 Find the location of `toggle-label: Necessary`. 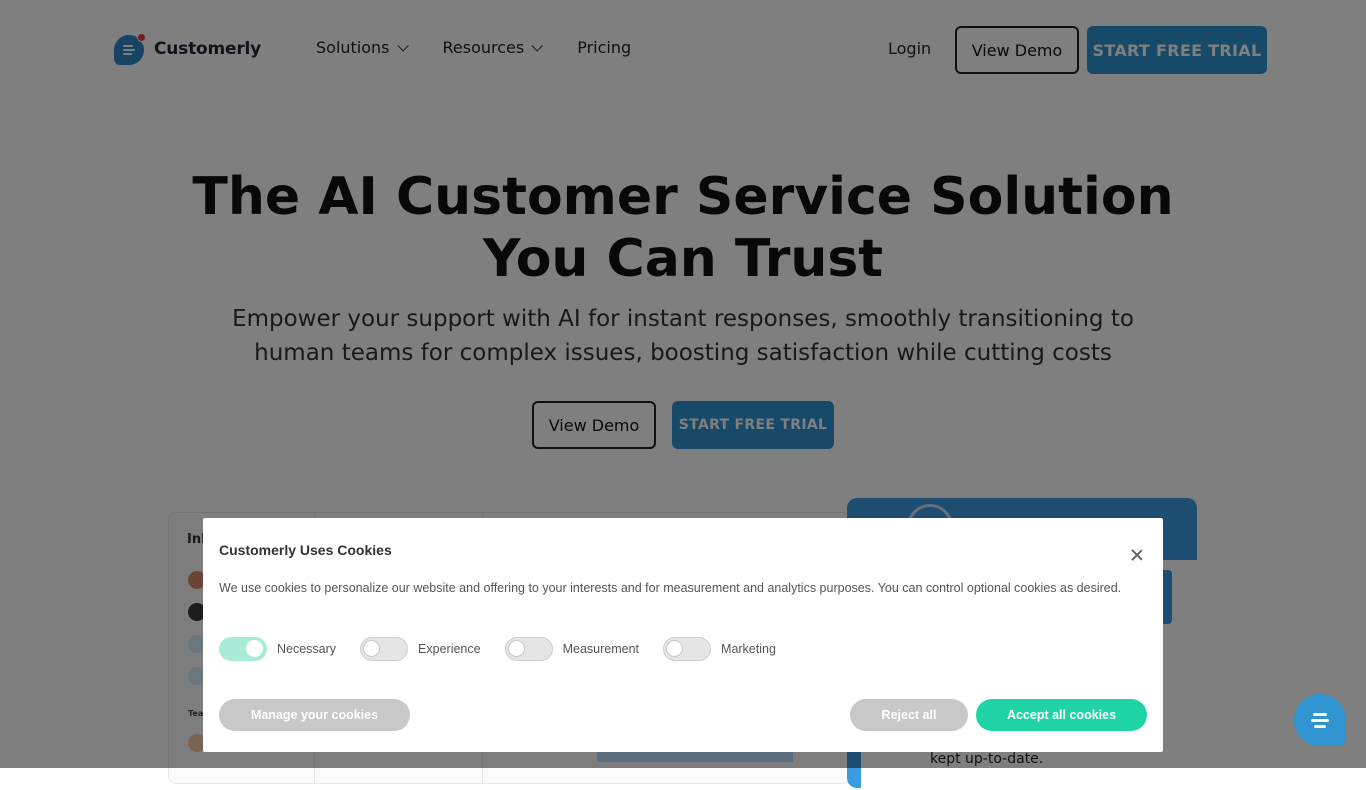

toggle-label: Necessary is located at coordinates (307, 649).